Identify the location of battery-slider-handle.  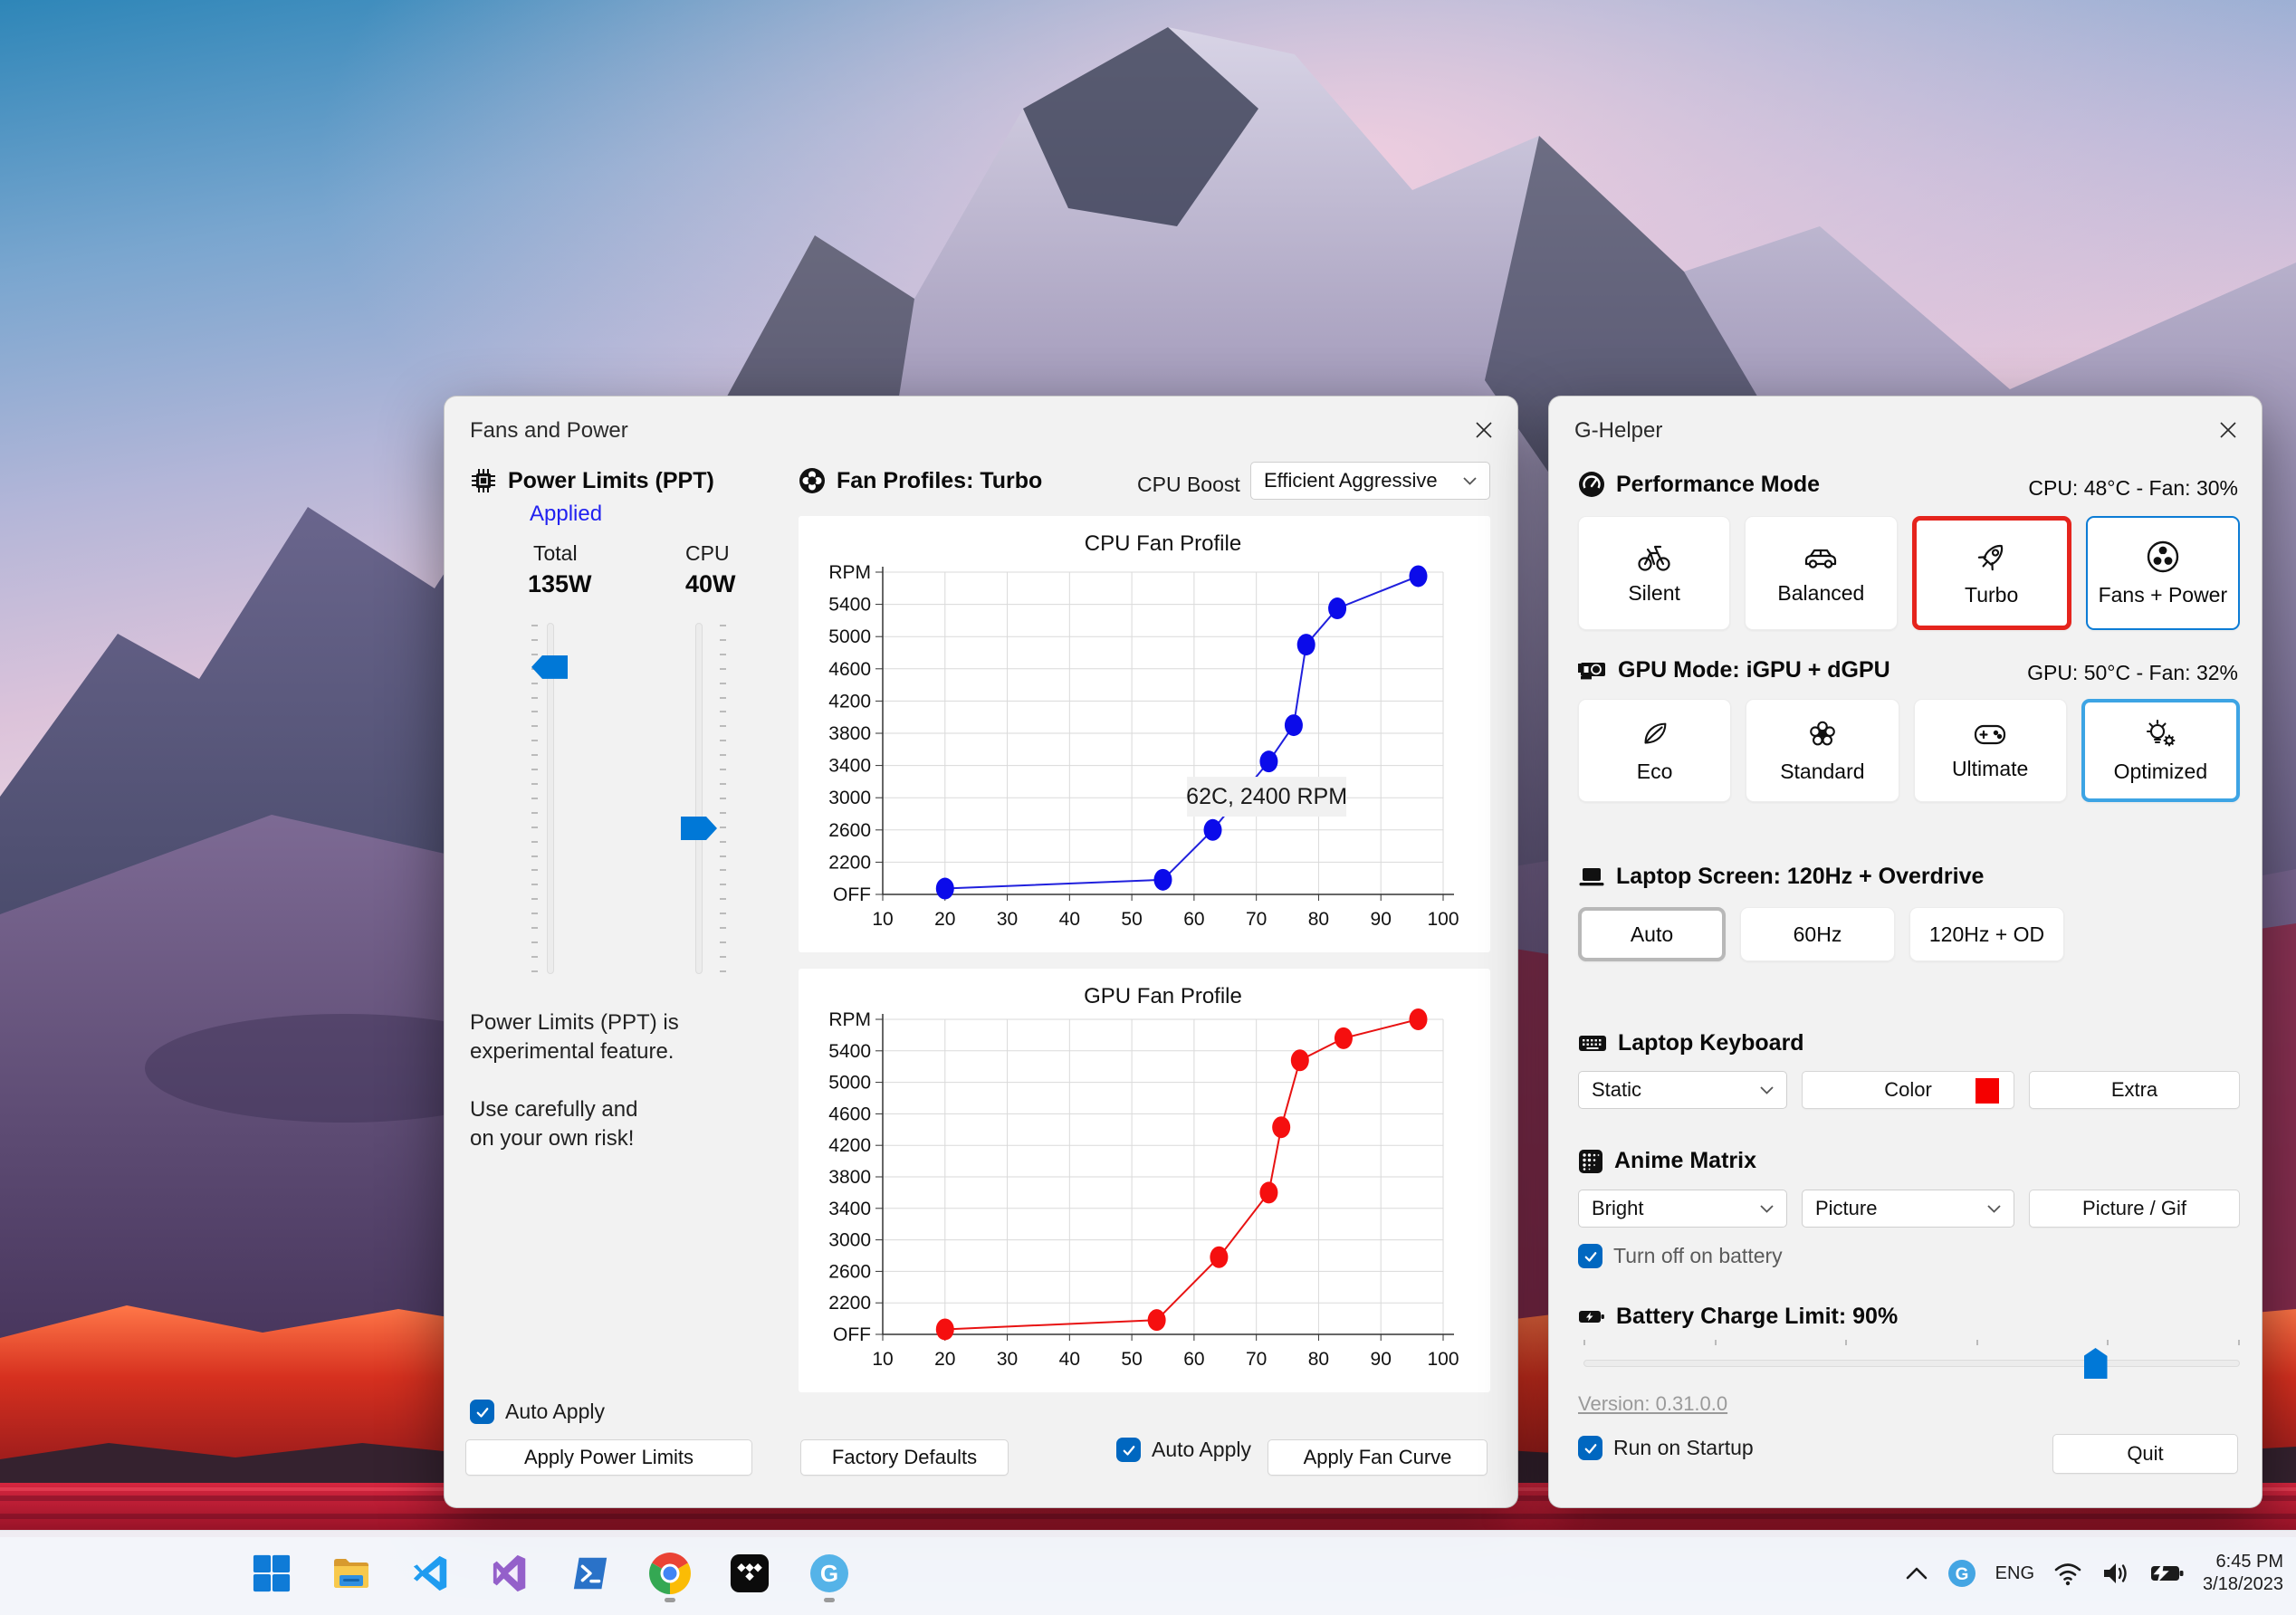
(2095, 1363).